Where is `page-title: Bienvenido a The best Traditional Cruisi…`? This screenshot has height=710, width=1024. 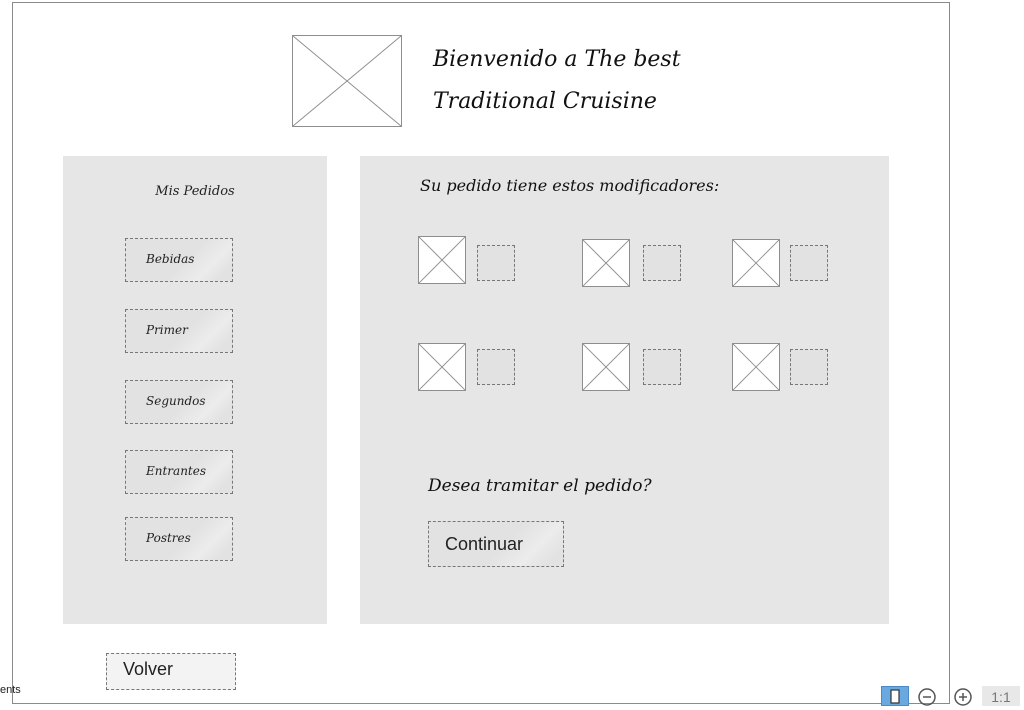 page-title: Bienvenido a The best Traditional Cruisi… is located at coordinates (583, 81).